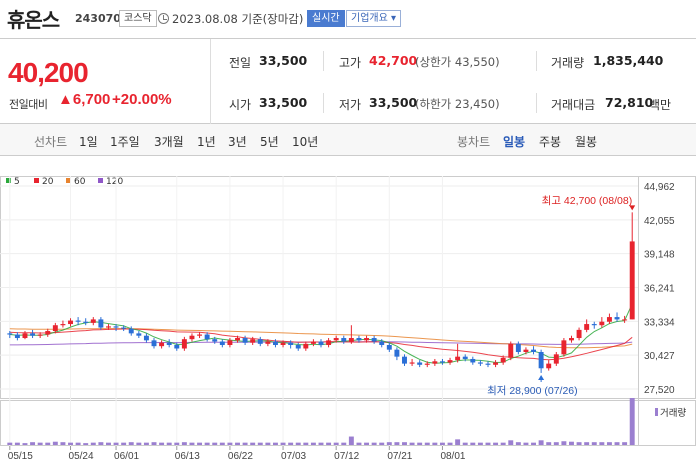 The width and height of the screenshot is (696, 471). Describe the element at coordinates (305, 141) in the screenshot. I see `tab-10year: 10년` at that location.